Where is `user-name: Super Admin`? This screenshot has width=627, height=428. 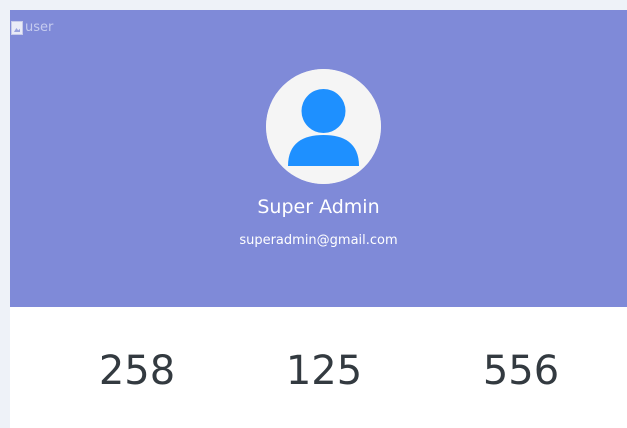 user-name: Super Admin is located at coordinates (318, 207).